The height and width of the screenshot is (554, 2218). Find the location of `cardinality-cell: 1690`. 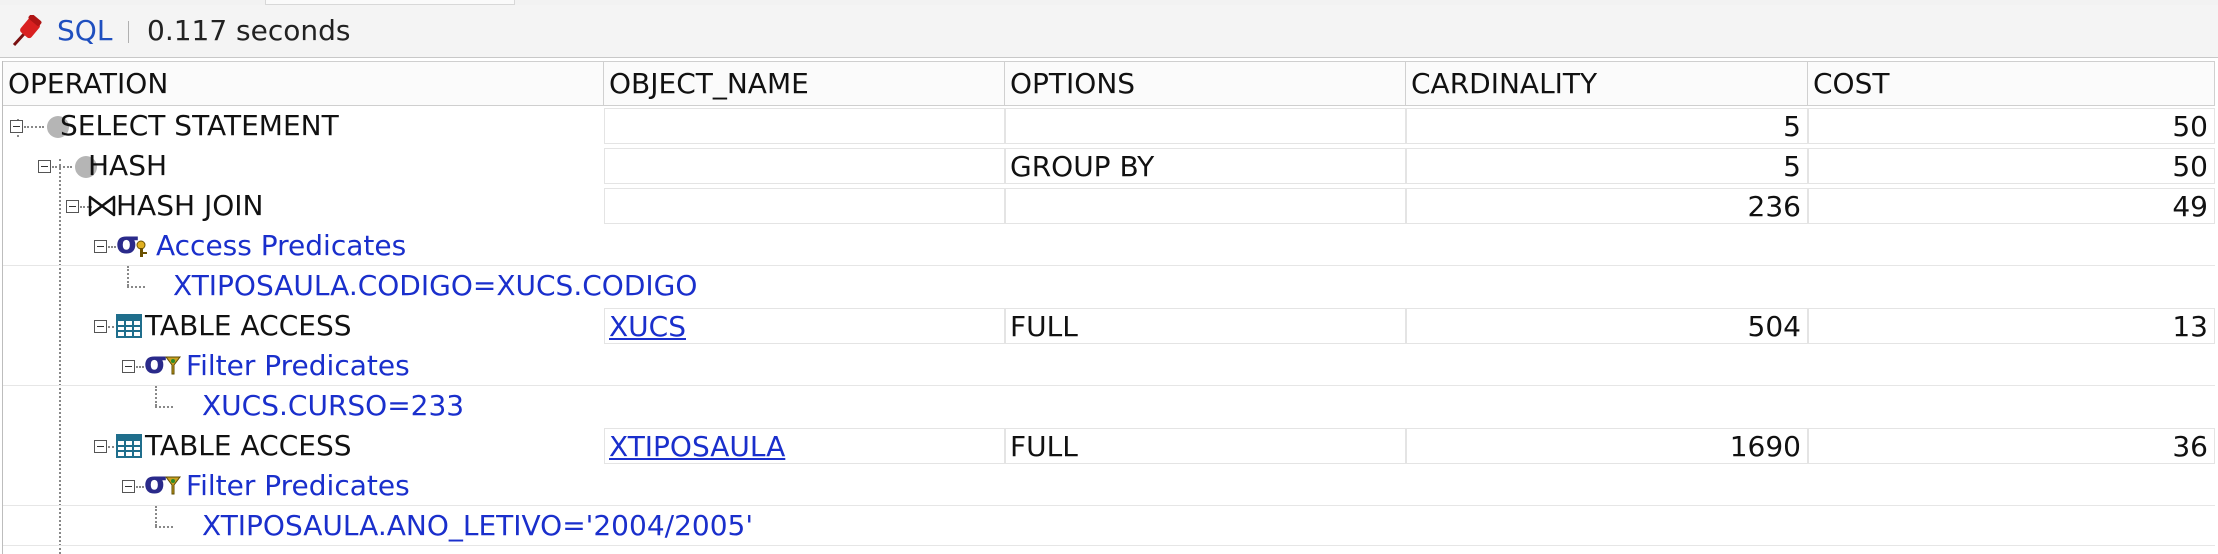

cardinality-cell: 1690 is located at coordinates (1607, 446).